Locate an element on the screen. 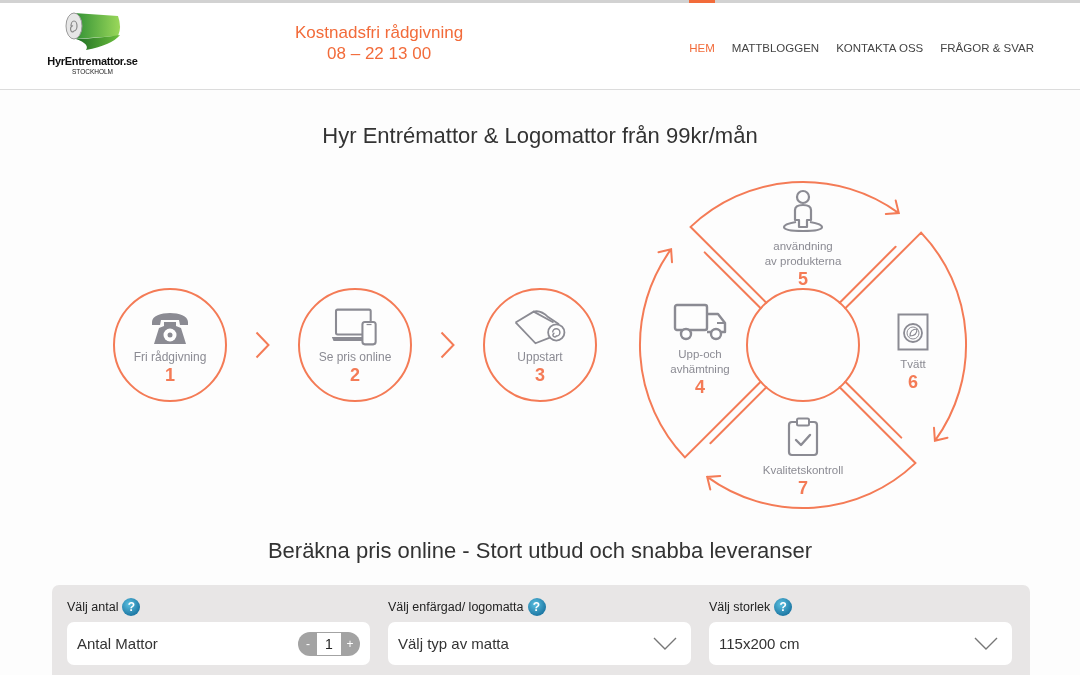 The height and width of the screenshot is (675, 1080). clipboard-check-icon is located at coordinates (803, 437).